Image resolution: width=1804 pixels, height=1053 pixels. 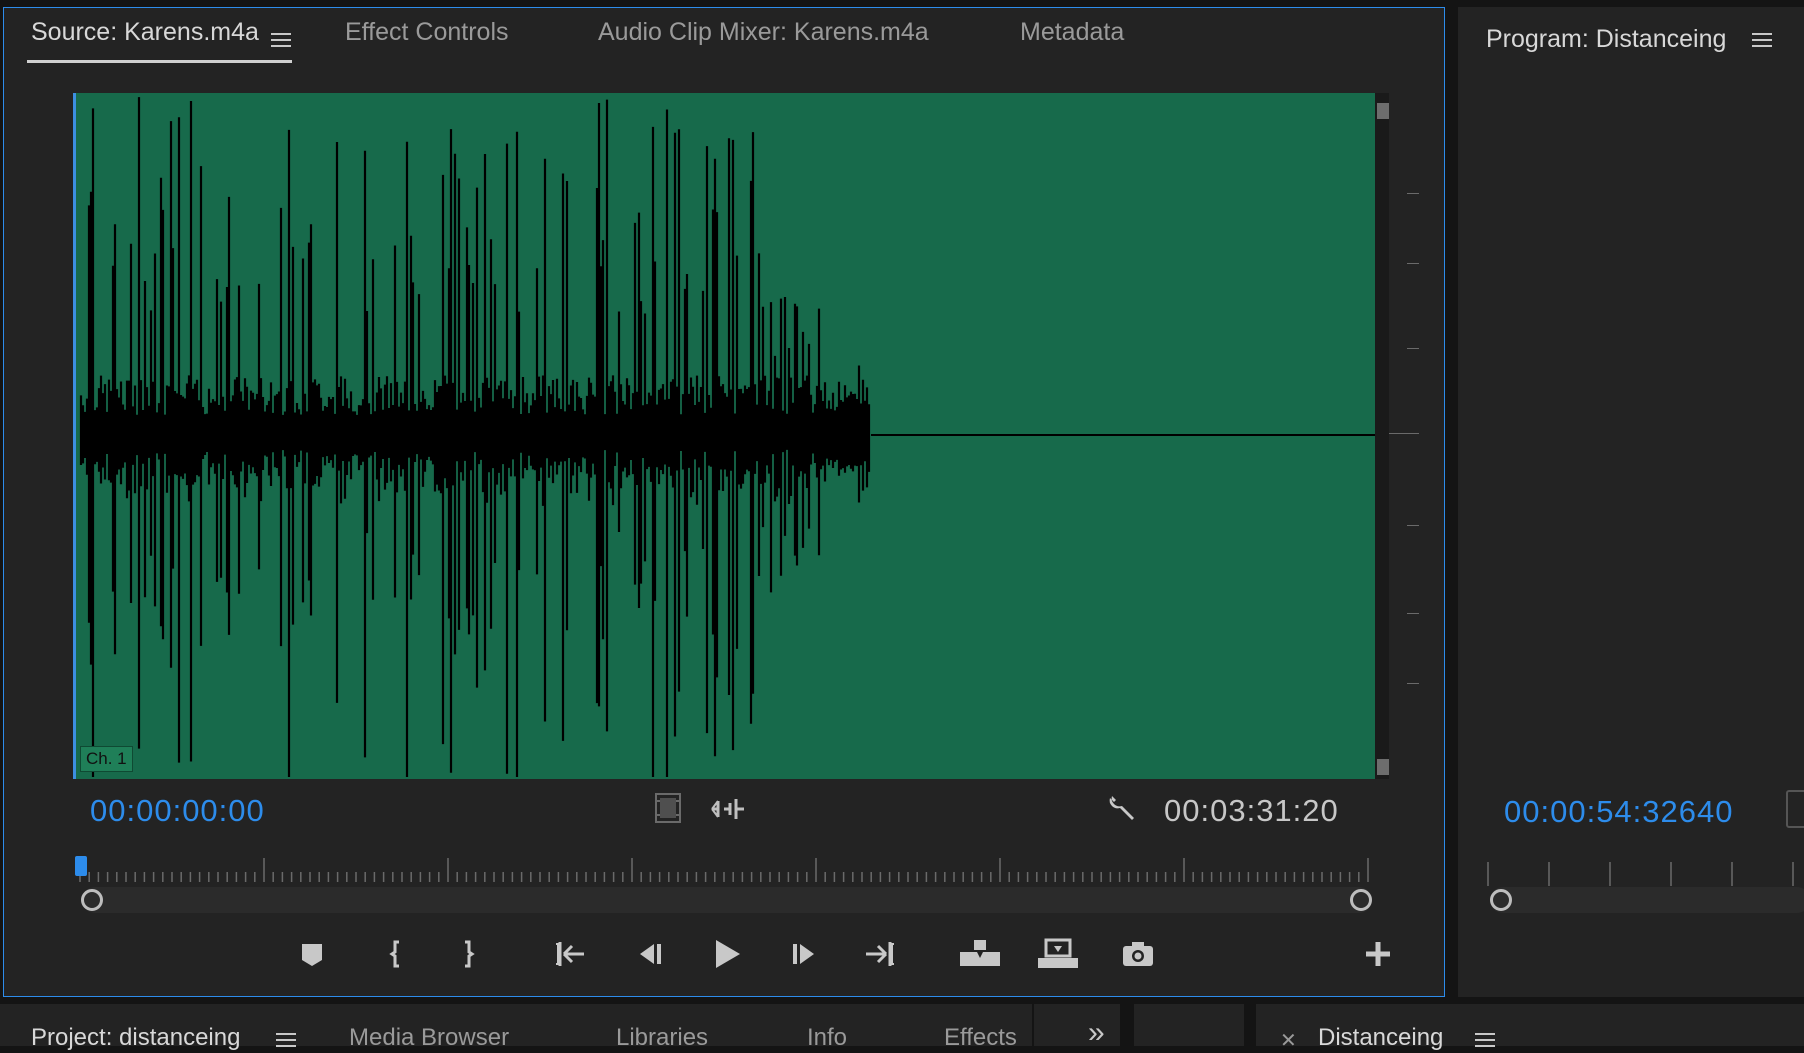 I want to click on step-back-button, so click(x=648, y=954).